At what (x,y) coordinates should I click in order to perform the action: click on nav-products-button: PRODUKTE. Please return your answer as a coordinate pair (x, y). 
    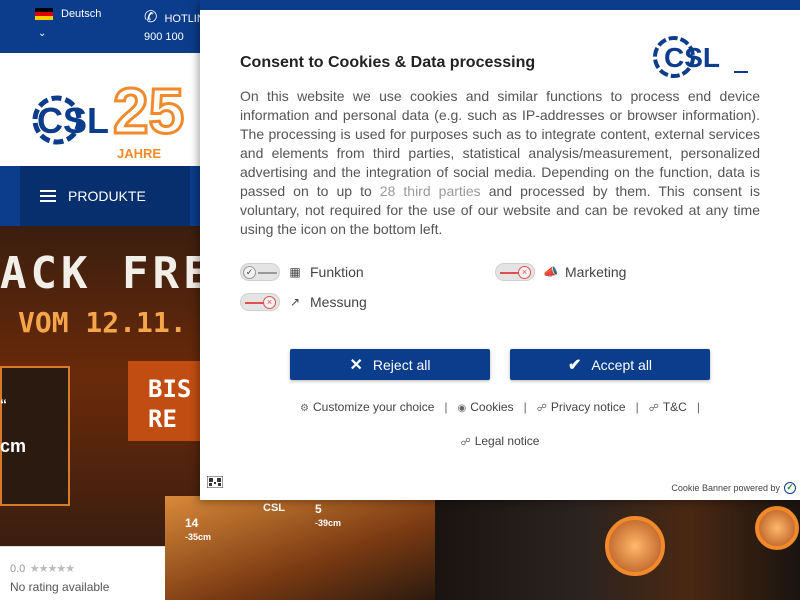
    Looking at the image, I should click on (105, 196).